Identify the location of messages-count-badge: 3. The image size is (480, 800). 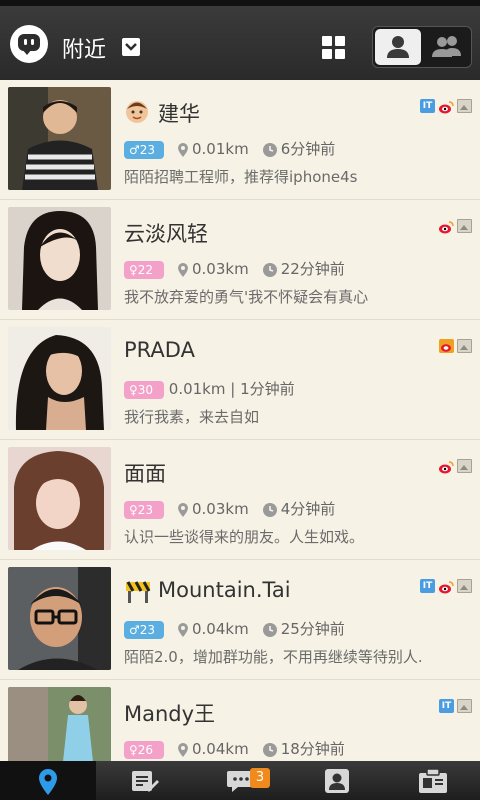
(260, 778).